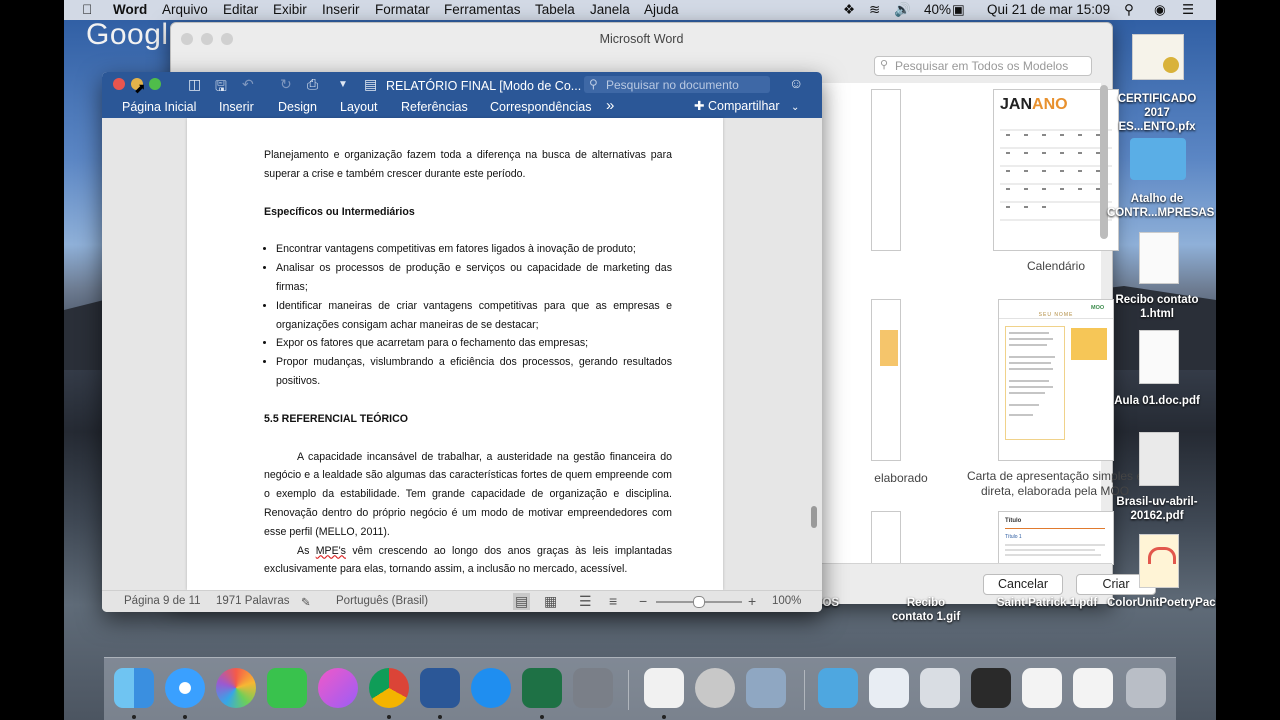  Describe the element at coordinates (746, 105) in the screenshot. I see `share-button: ✚ Compartilhar ⌄` at that location.